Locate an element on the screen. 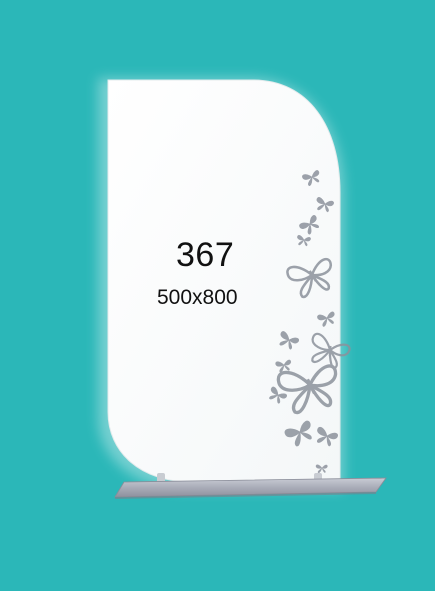 This screenshot has width=435, height=591. dimensions-label: 500x800 is located at coordinates (197, 297).